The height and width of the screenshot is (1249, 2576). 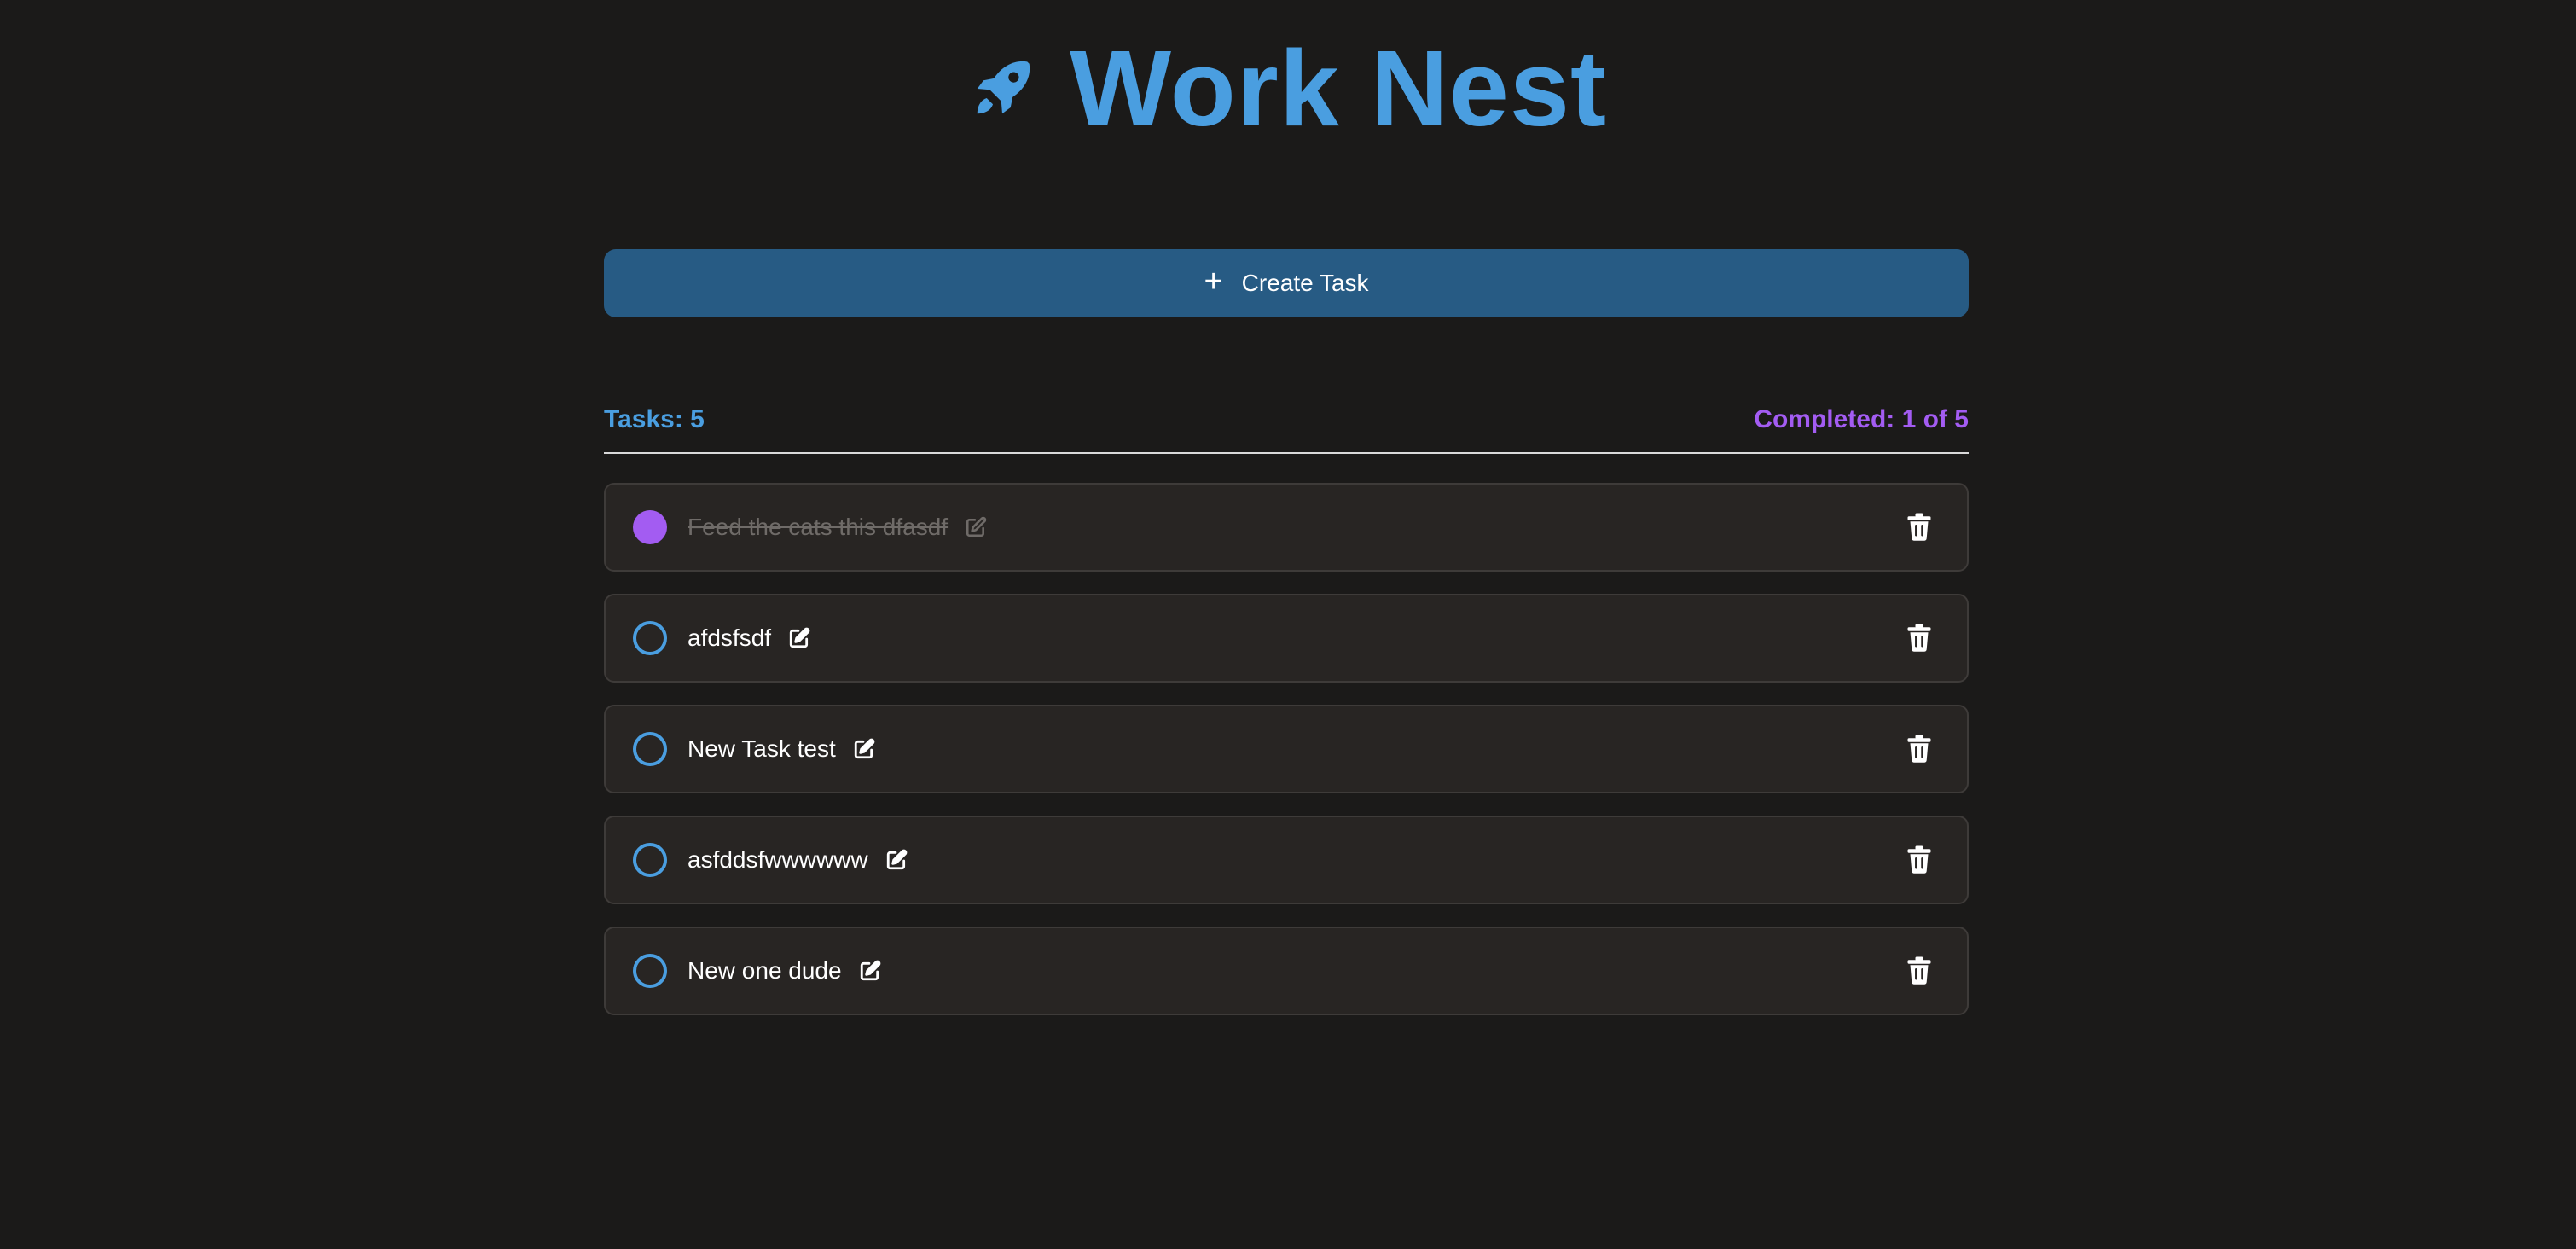 I want to click on task-label: Feed the cats this dfasdf, so click(x=818, y=527).